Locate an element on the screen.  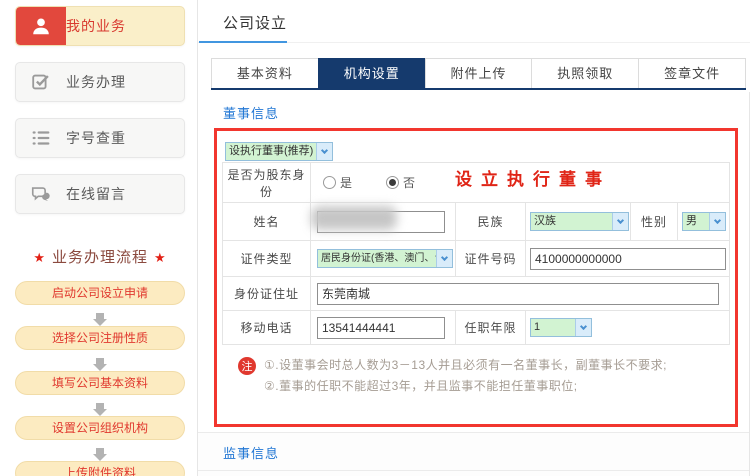
table-row: 身份证住址 is located at coordinates (476, 293).